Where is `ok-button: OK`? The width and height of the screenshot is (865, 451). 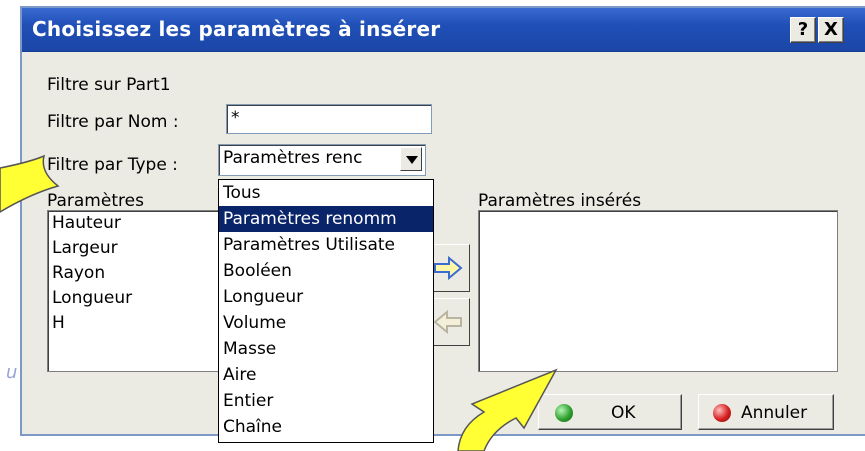
ok-button: OK is located at coordinates (610, 412).